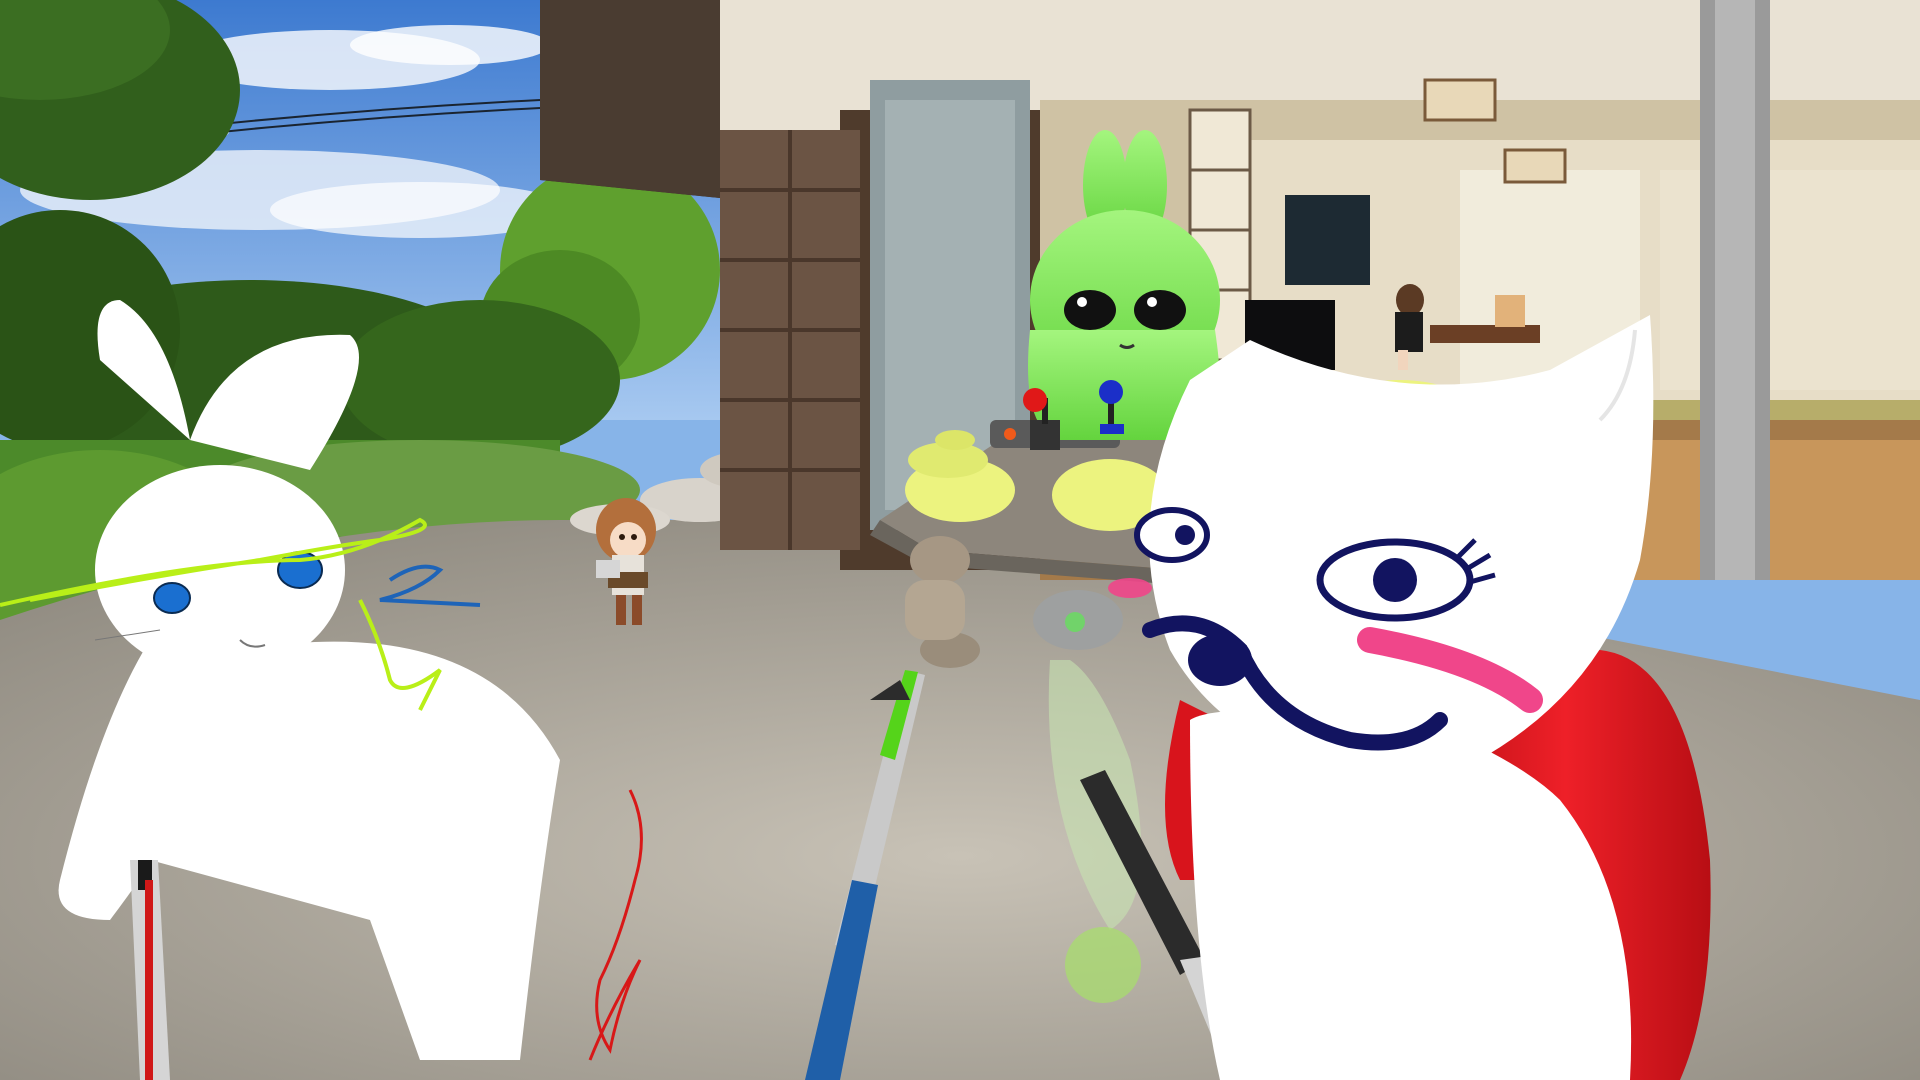 The height and width of the screenshot is (1080, 1920). I want to click on green-orb, so click(1103, 965).